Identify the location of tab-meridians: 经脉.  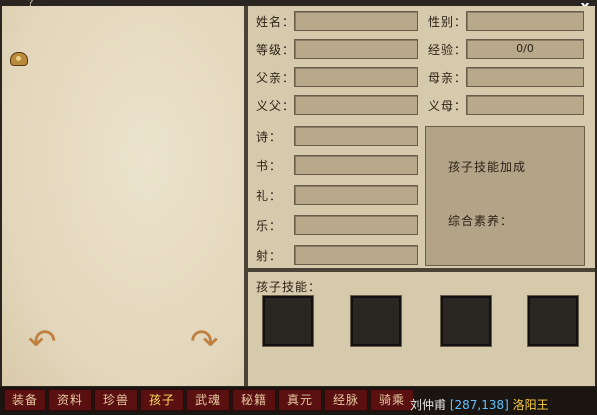
(346, 400).